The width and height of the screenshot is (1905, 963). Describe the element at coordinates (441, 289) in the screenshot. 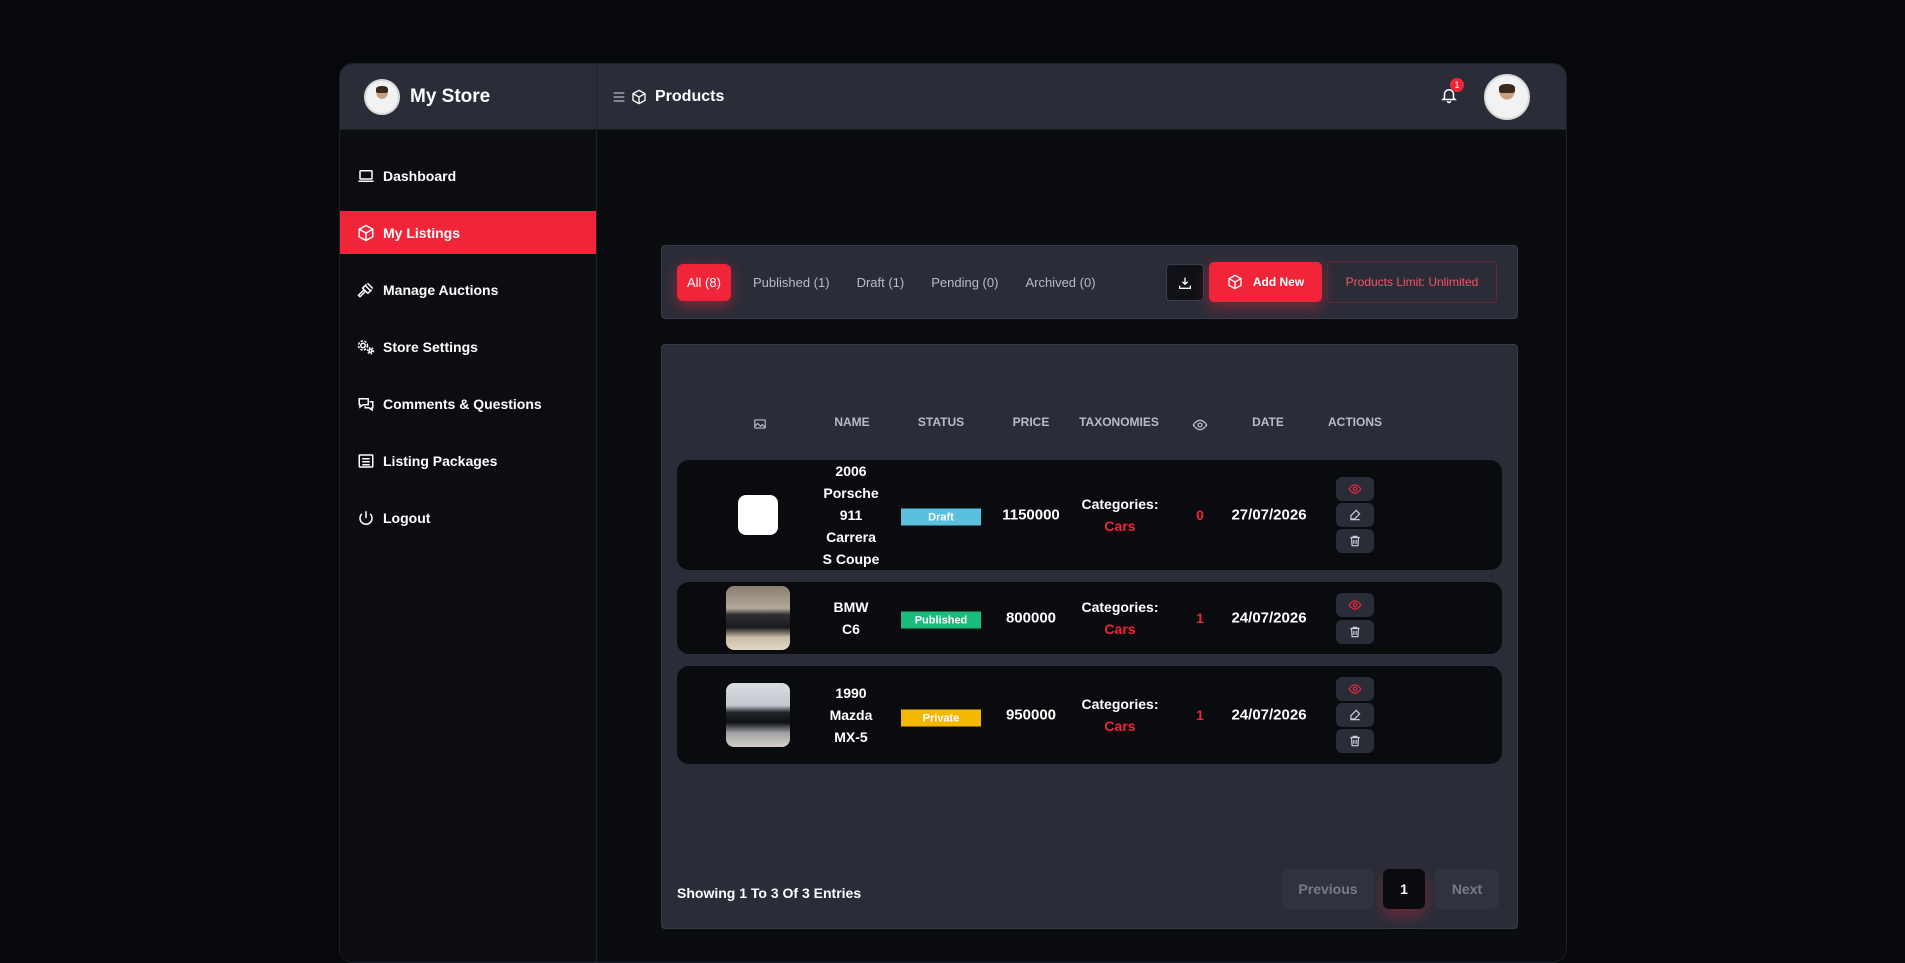

I see `sidebar-item-label: Manage Auctions` at that location.